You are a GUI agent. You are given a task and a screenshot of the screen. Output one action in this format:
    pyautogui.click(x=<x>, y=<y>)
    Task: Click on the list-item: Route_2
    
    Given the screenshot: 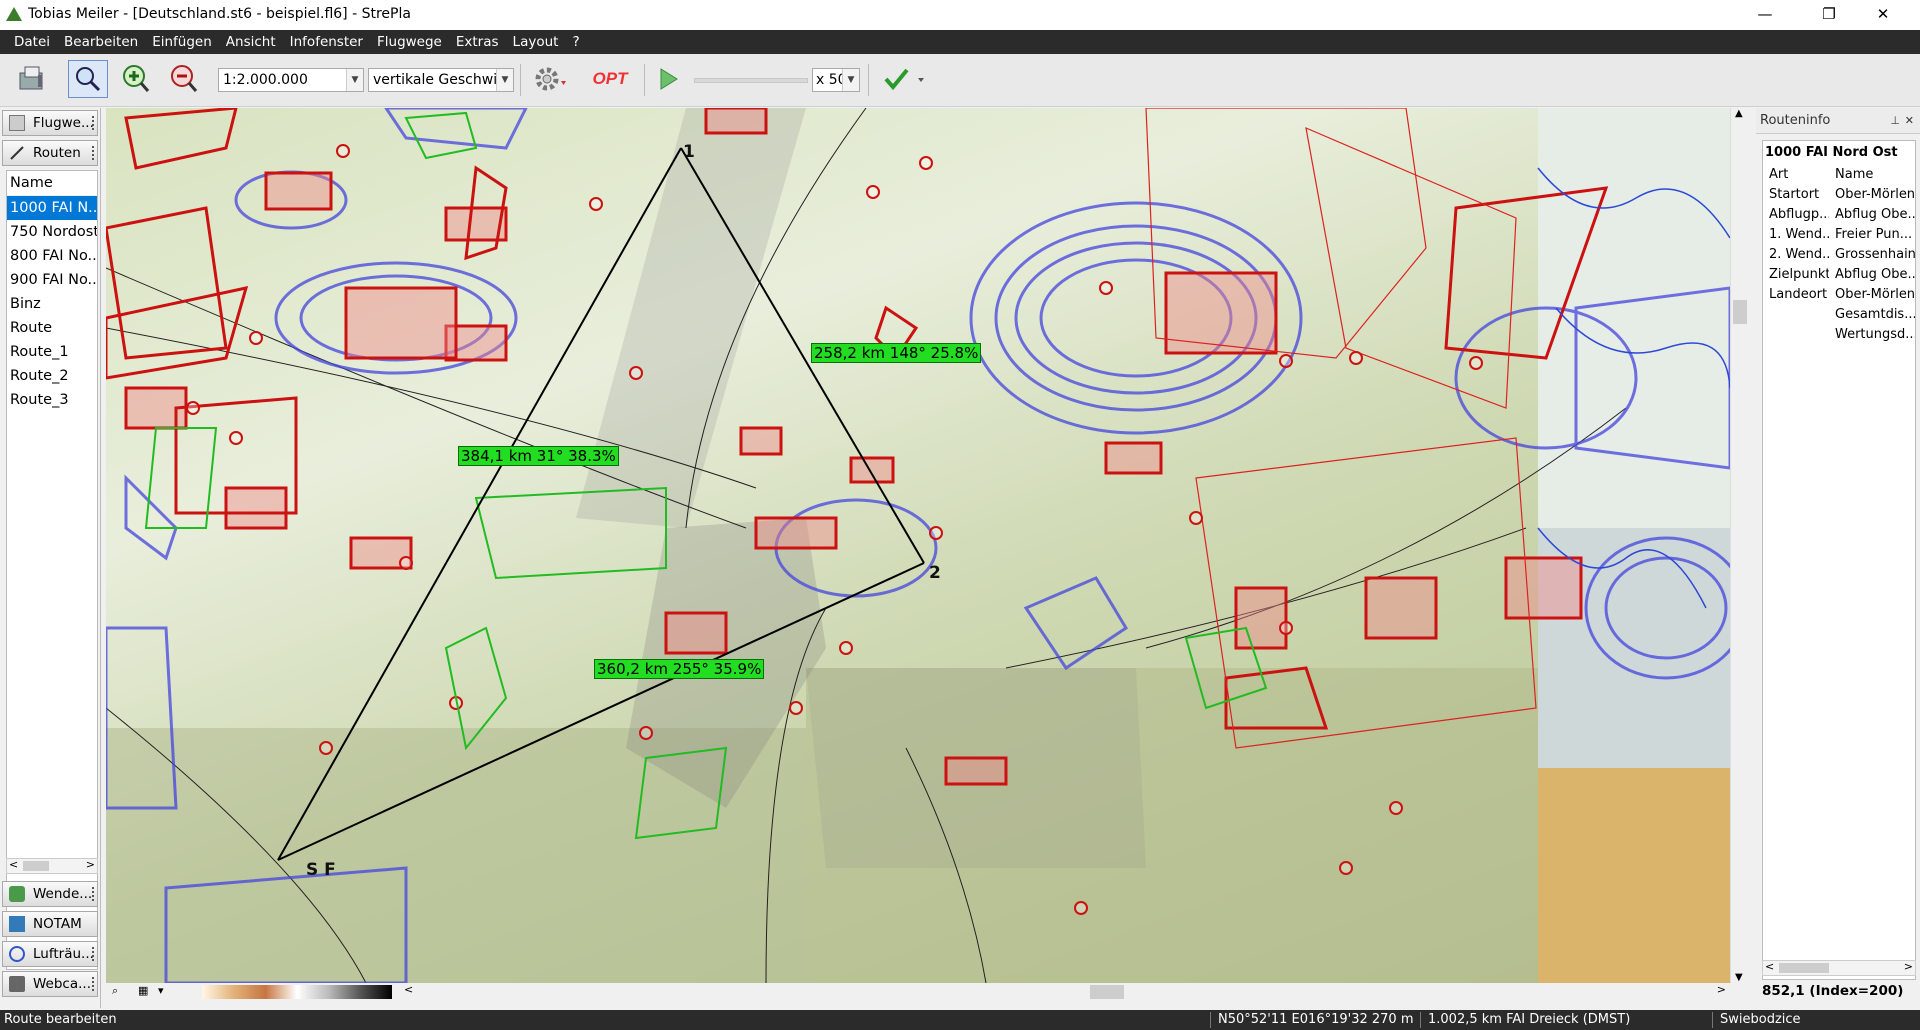 What is the action you would take?
    pyautogui.click(x=52, y=376)
    